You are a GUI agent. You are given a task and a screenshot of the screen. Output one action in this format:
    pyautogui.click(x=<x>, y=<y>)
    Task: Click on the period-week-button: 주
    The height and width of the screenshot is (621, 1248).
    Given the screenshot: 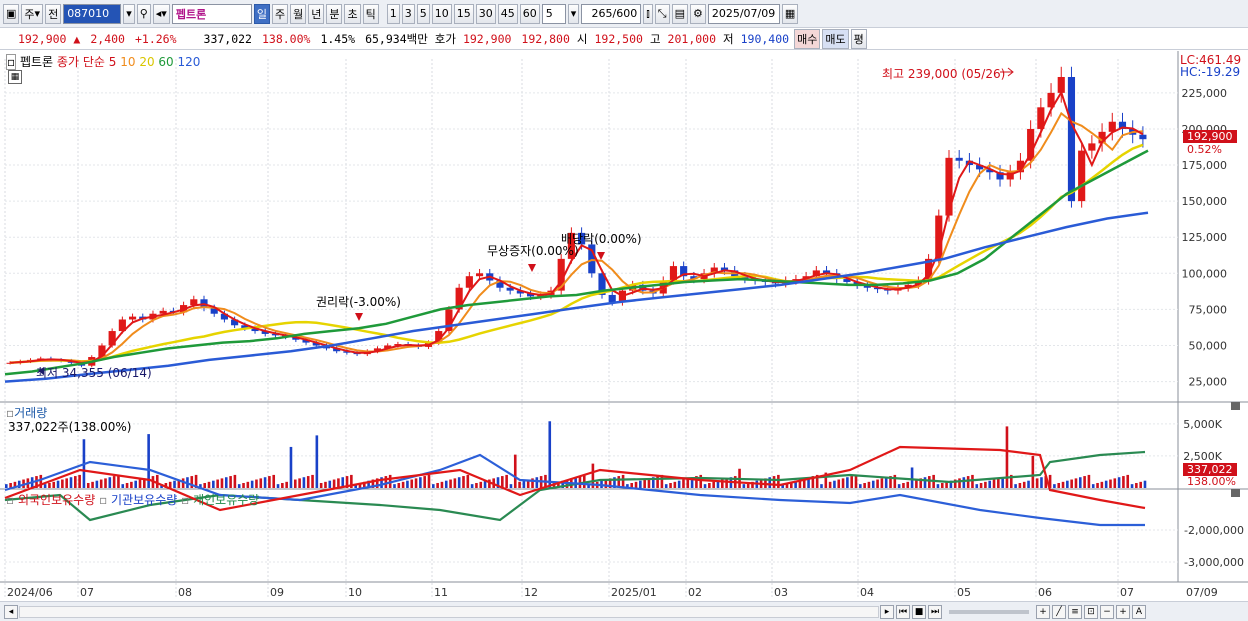 What is the action you would take?
    pyautogui.click(x=280, y=13)
    